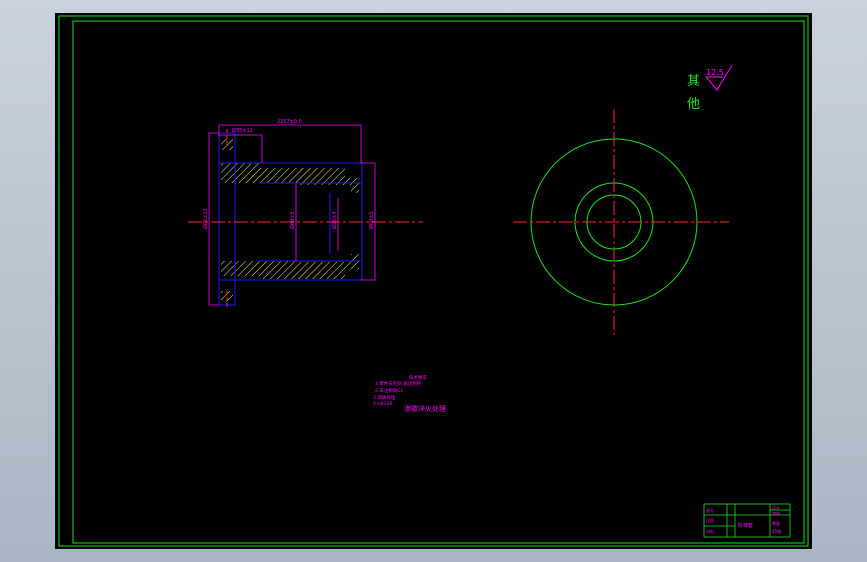  I want to click on hatch-bottom-body, so click(290, 266).